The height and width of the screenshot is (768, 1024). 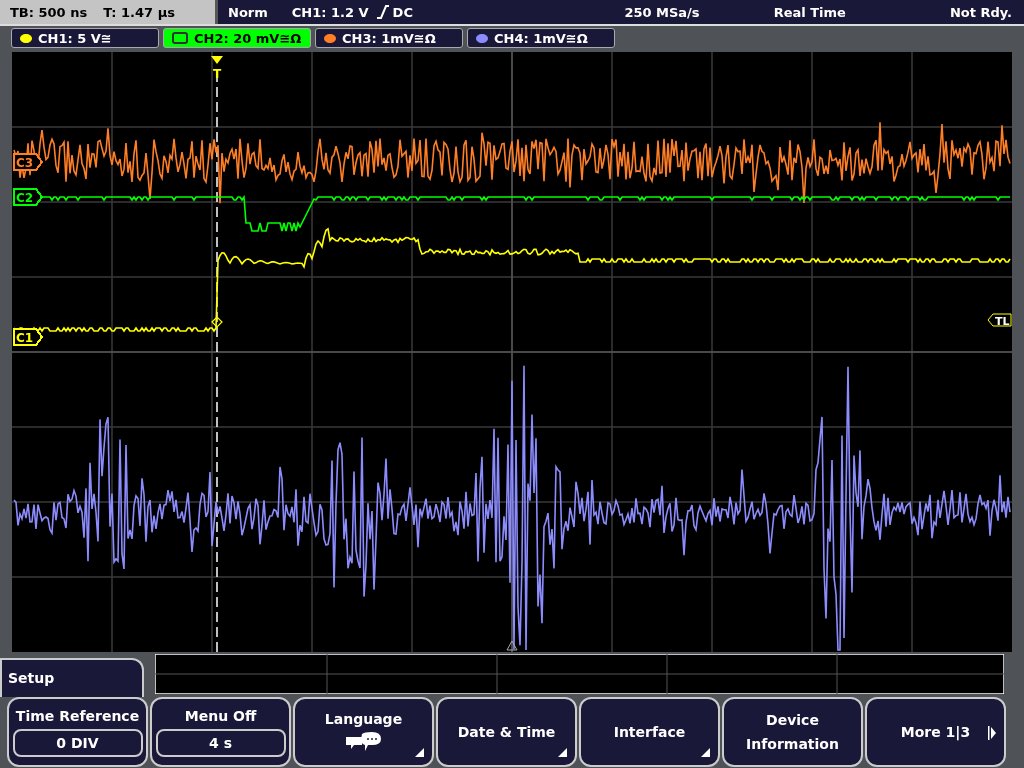 I want to click on next-page-icon, so click(x=992, y=733).